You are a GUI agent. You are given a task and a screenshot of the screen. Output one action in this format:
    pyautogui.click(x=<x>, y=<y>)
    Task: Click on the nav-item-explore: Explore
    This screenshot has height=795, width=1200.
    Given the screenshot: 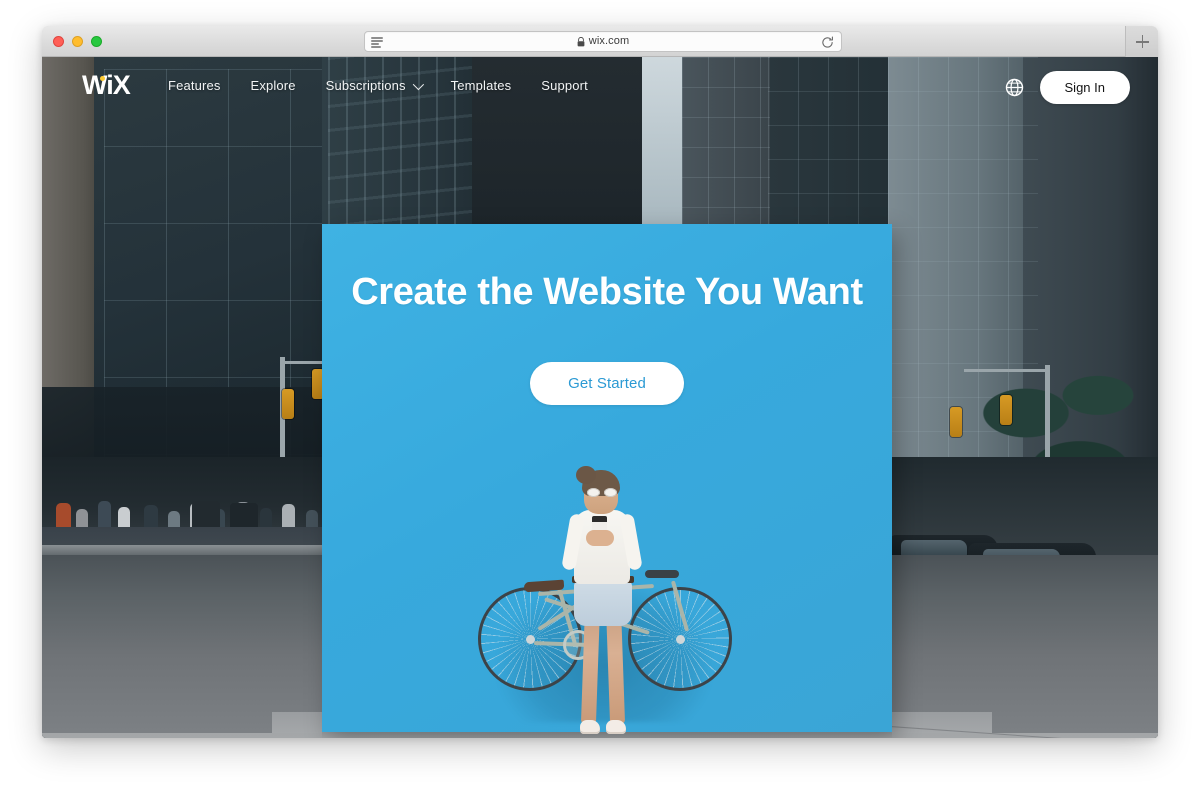 What is the action you would take?
    pyautogui.click(x=273, y=85)
    